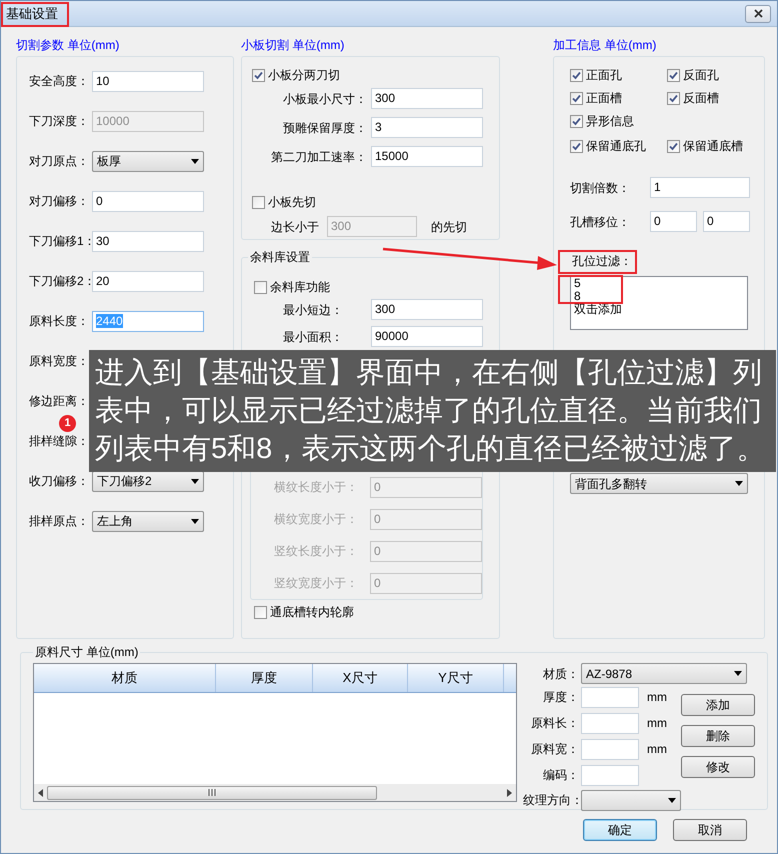 The width and height of the screenshot is (778, 854). Describe the element at coordinates (316, 551) in the screenshot. I see `field-label: 竖纹长度小于：` at that location.